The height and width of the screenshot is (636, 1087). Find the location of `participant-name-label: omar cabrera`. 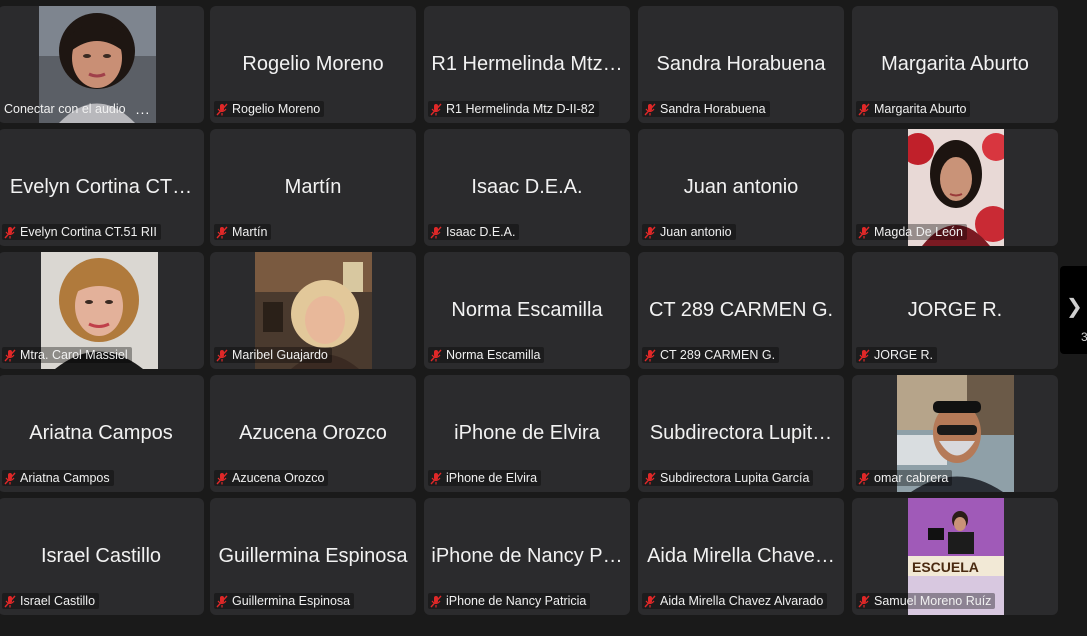

participant-name-label: omar cabrera is located at coordinates (904, 478).